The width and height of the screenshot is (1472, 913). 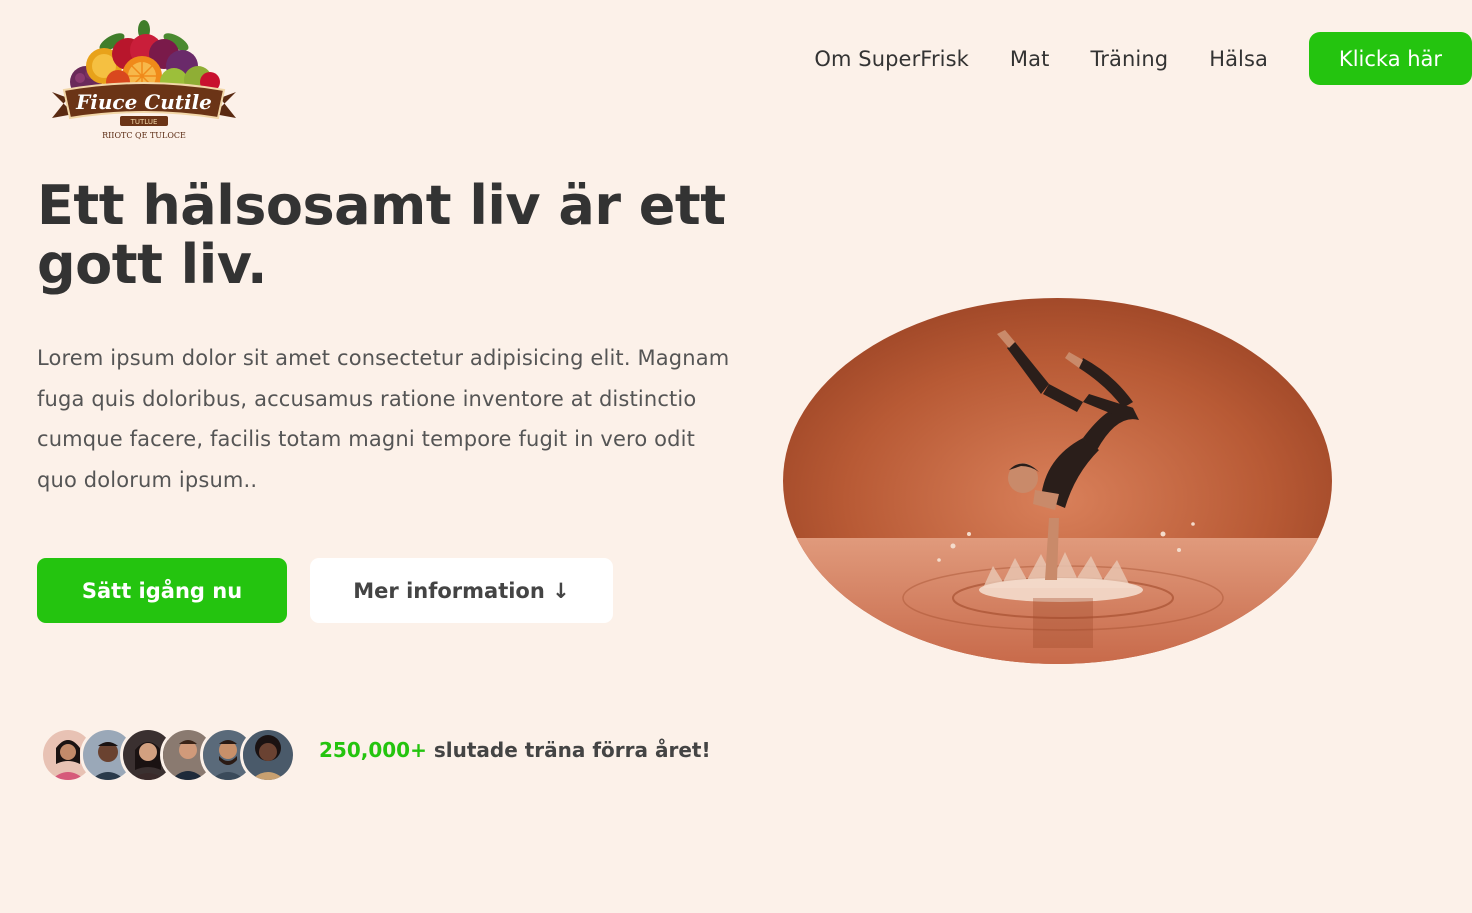 I want to click on customer-avatars, so click(x=170, y=755).